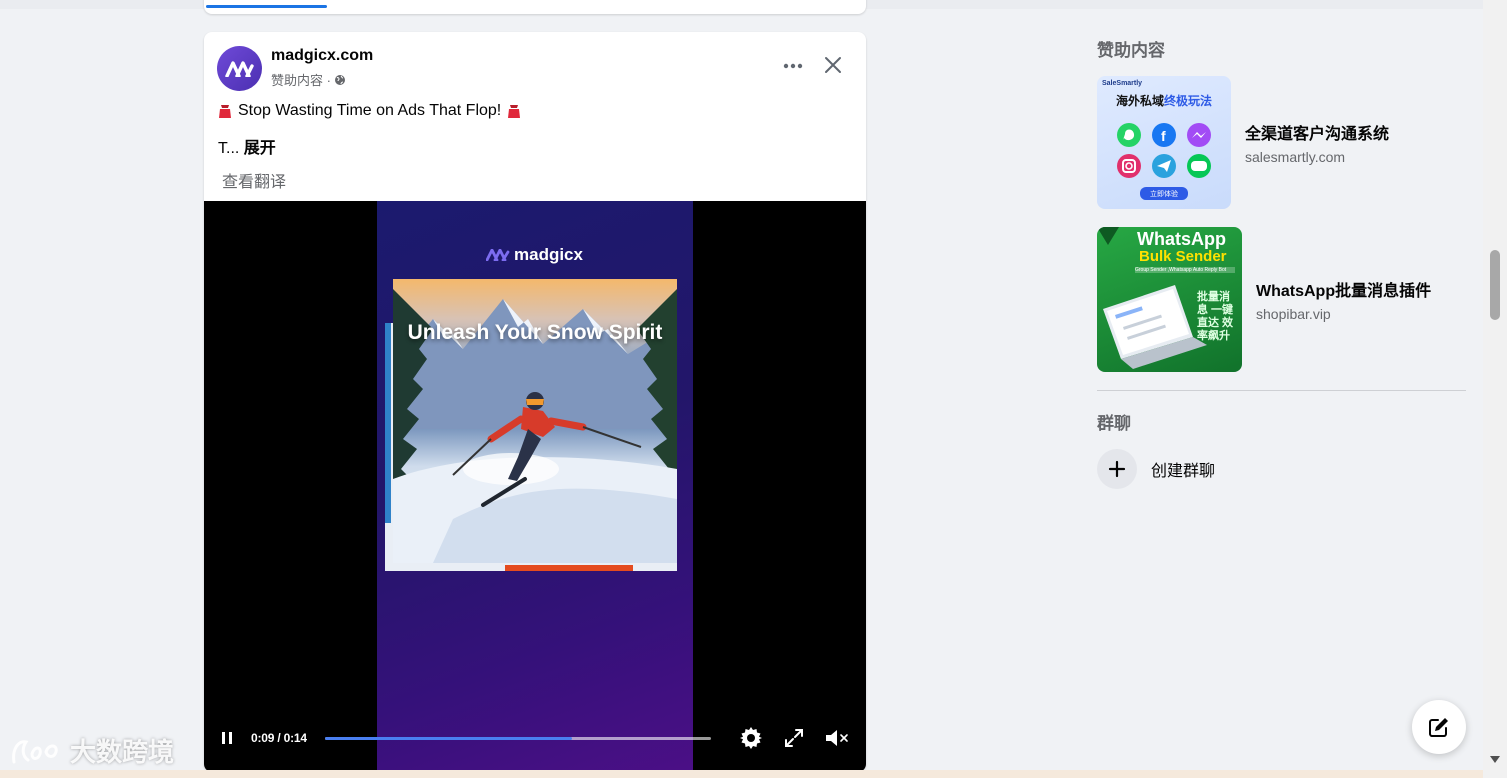 This screenshot has width=1507, height=778. I want to click on create-group-label: 创建群聊, so click(1183, 469).